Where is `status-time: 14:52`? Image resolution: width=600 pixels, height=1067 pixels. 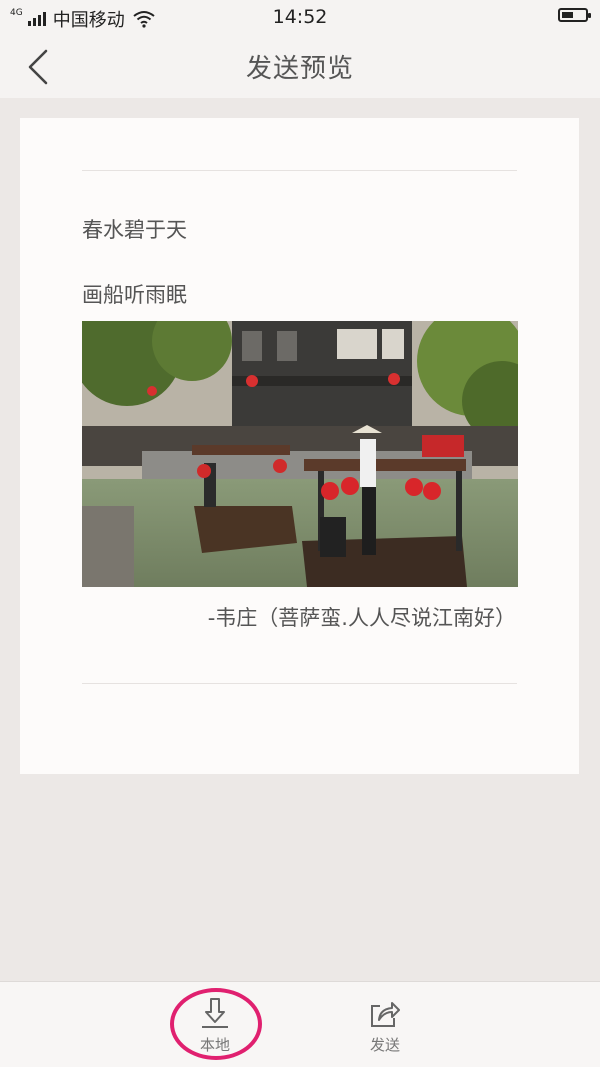 status-time: 14:52 is located at coordinates (300, 17).